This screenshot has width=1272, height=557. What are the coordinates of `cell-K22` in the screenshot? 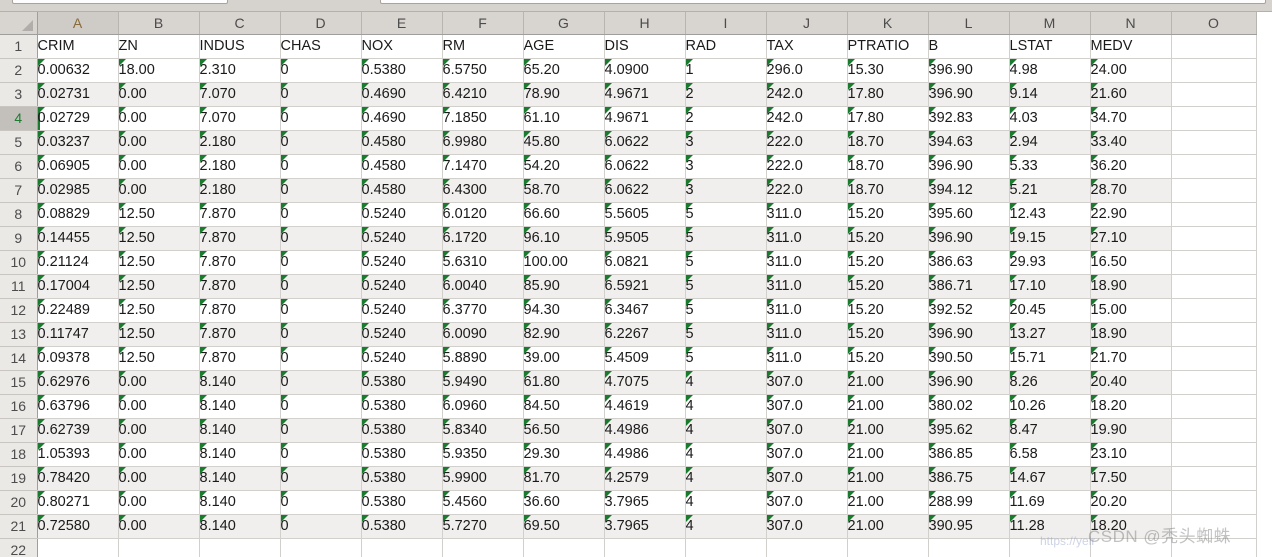 It's located at (888, 547).